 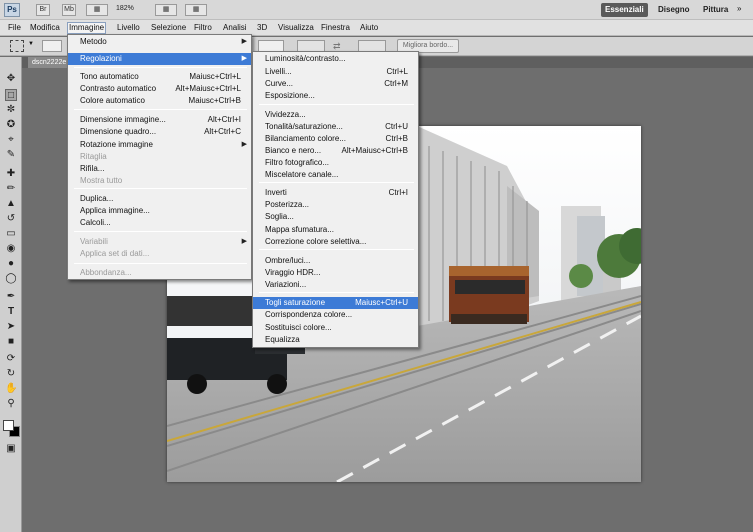 I want to click on more-workspaces-icon: », so click(x=739, y=8).